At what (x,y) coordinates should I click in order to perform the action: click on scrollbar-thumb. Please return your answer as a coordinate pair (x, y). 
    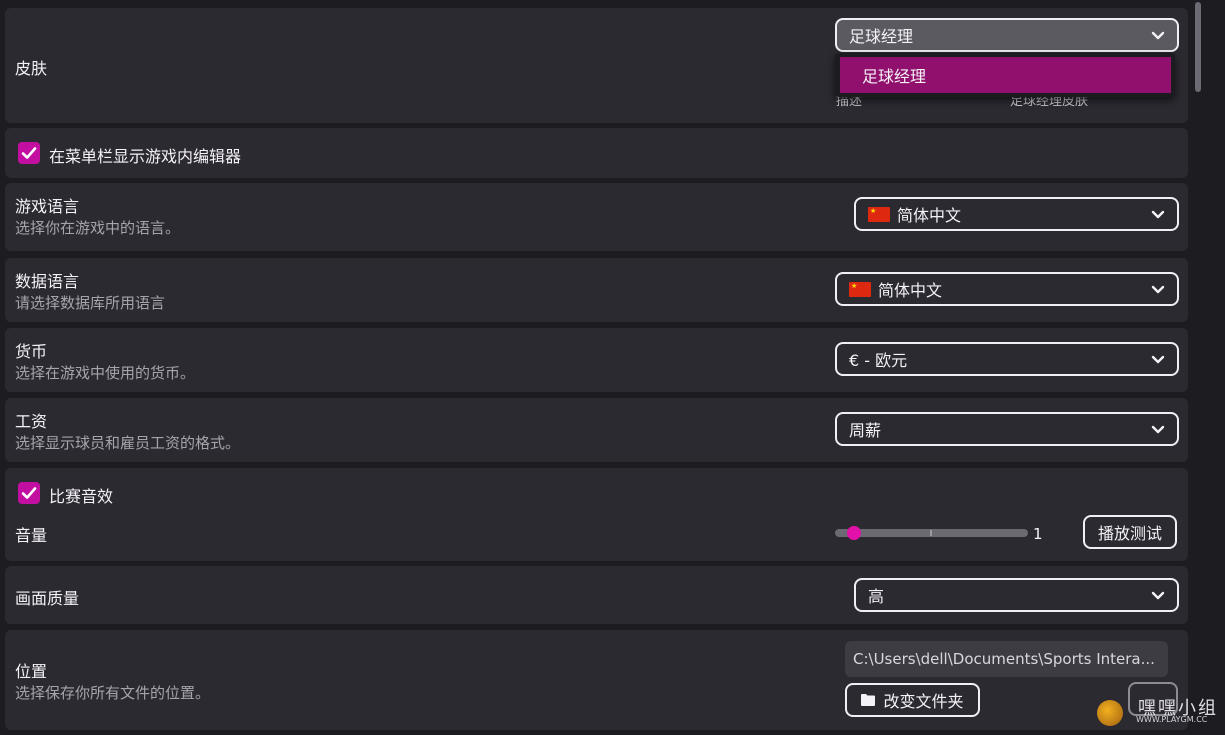
    Looking at the image, I should click on (1198, 47).